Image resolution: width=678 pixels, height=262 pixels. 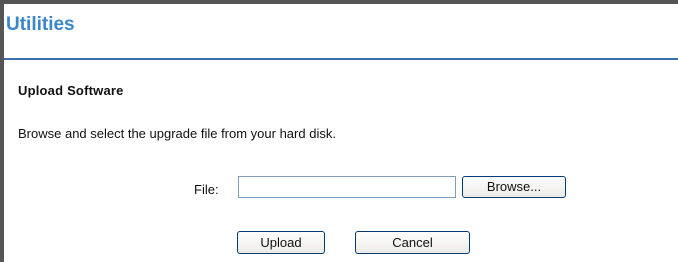 I want to click on cancel-button: Cancel, so click(x=412, y=242).